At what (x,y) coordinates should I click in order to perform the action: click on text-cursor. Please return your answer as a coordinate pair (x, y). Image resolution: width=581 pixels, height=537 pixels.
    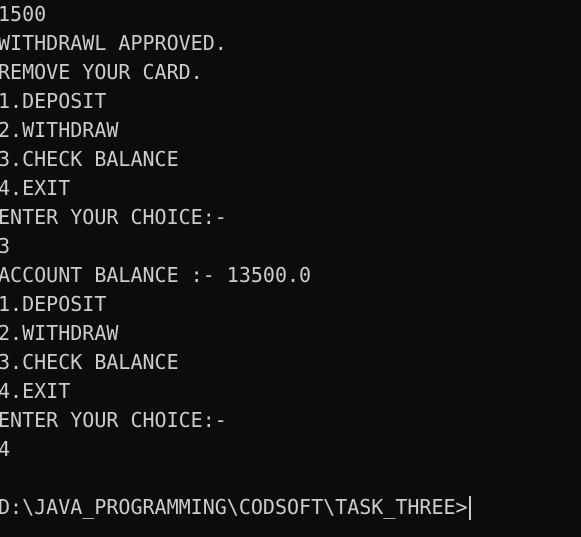
    Looking at the image, I should click on (469, 507).